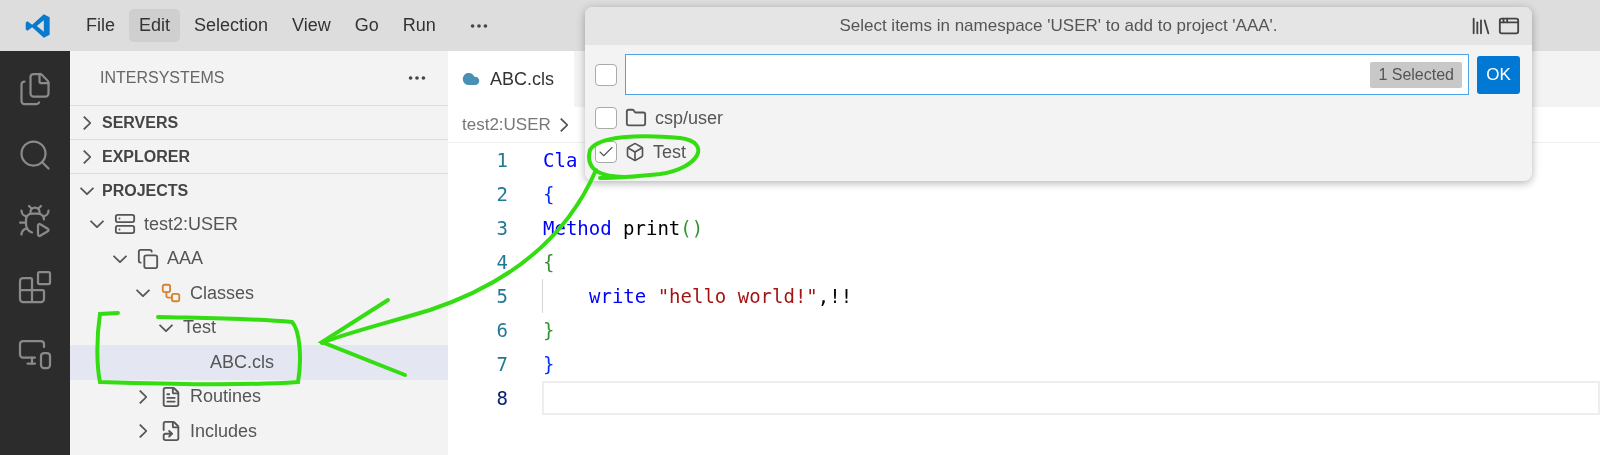 The width and height of the screenshot is (1600, 455). I want to click on list-item: csp/user, so click(1058, 118).